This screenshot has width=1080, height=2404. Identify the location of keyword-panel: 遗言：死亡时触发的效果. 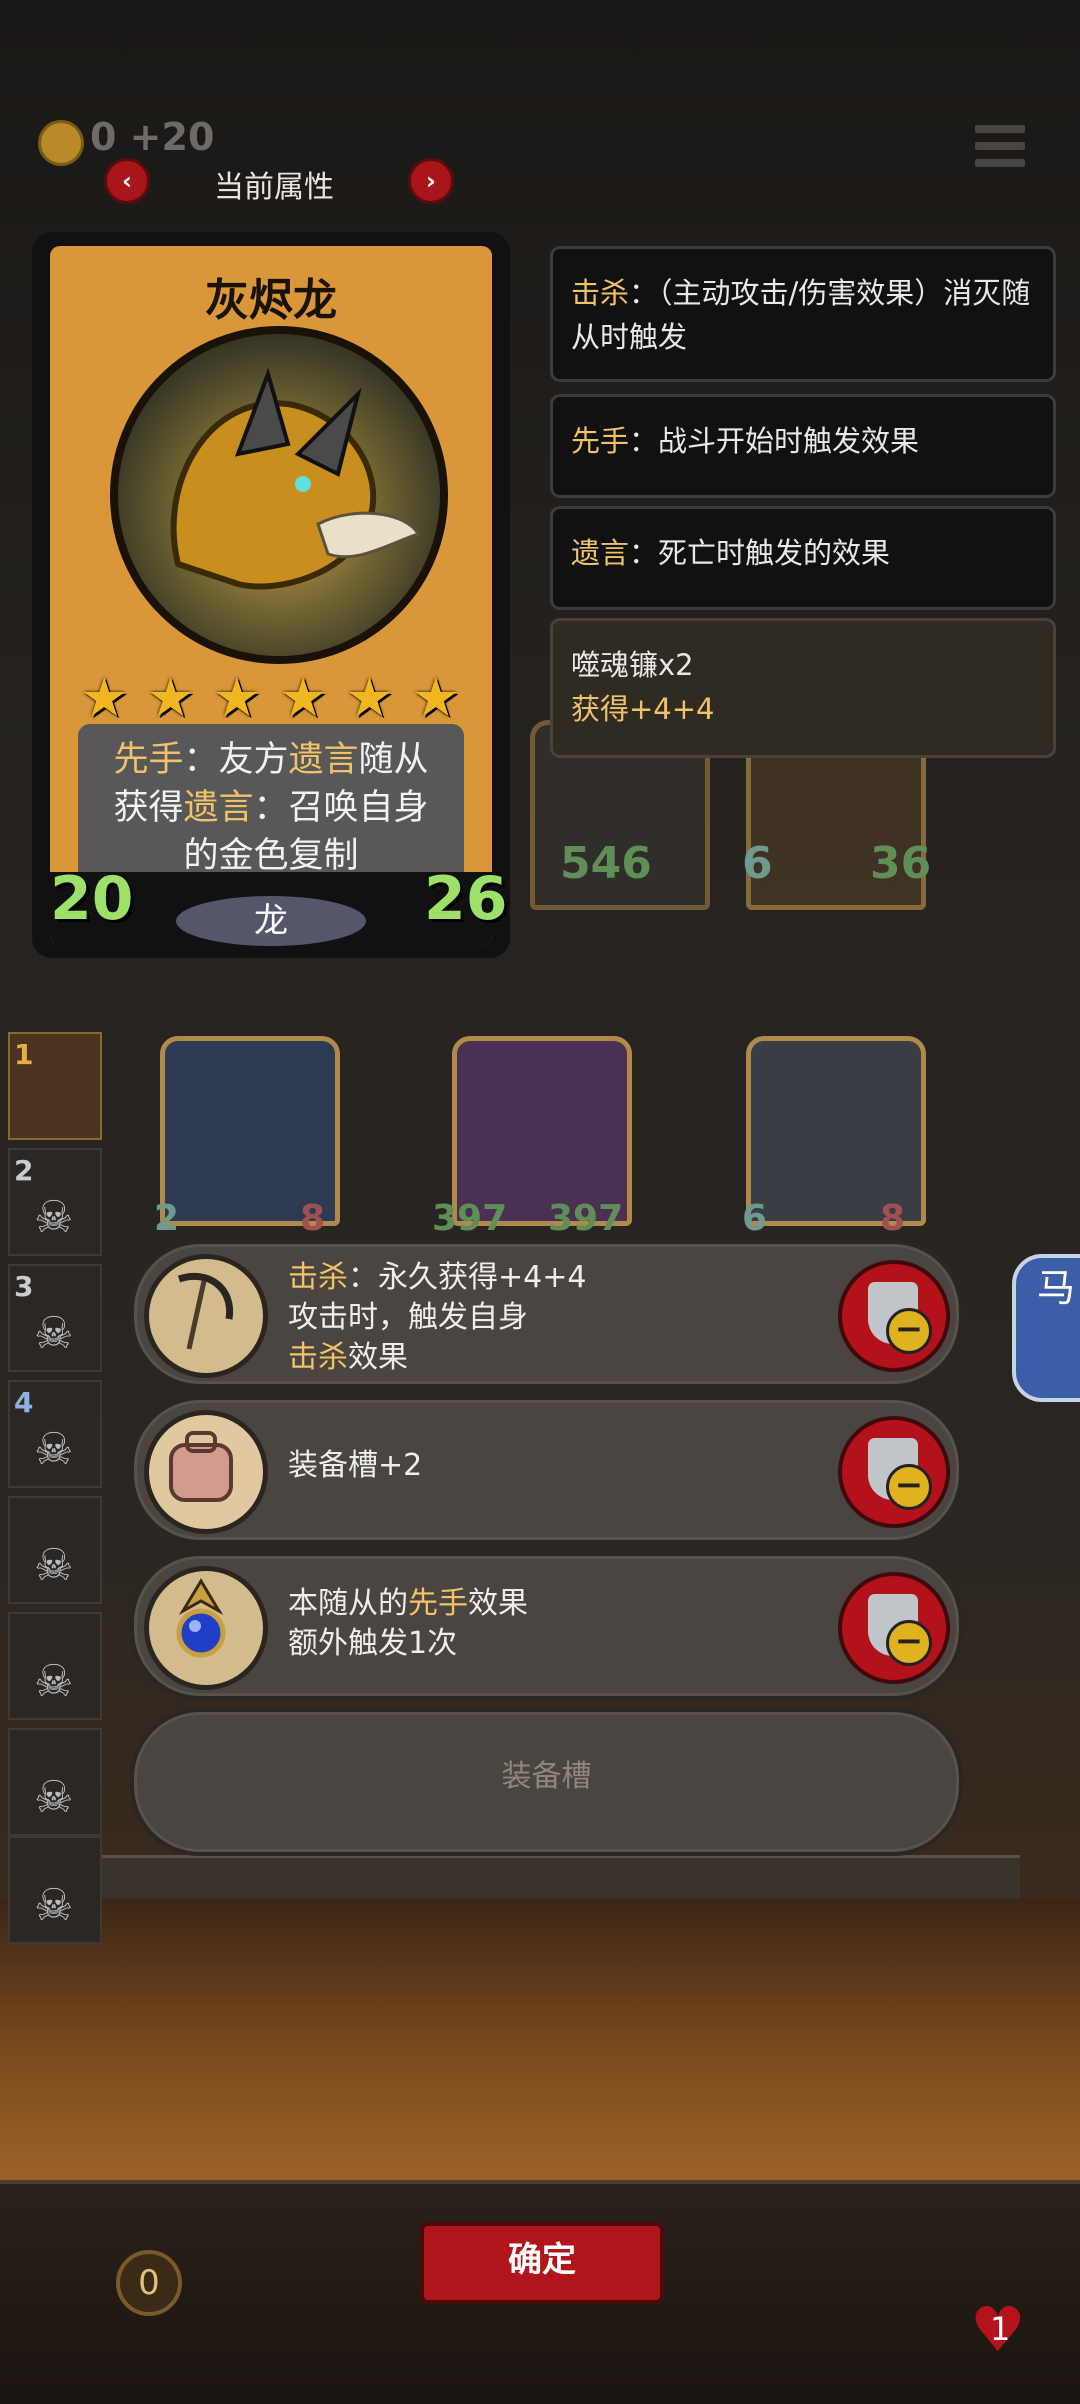
(803, 558).